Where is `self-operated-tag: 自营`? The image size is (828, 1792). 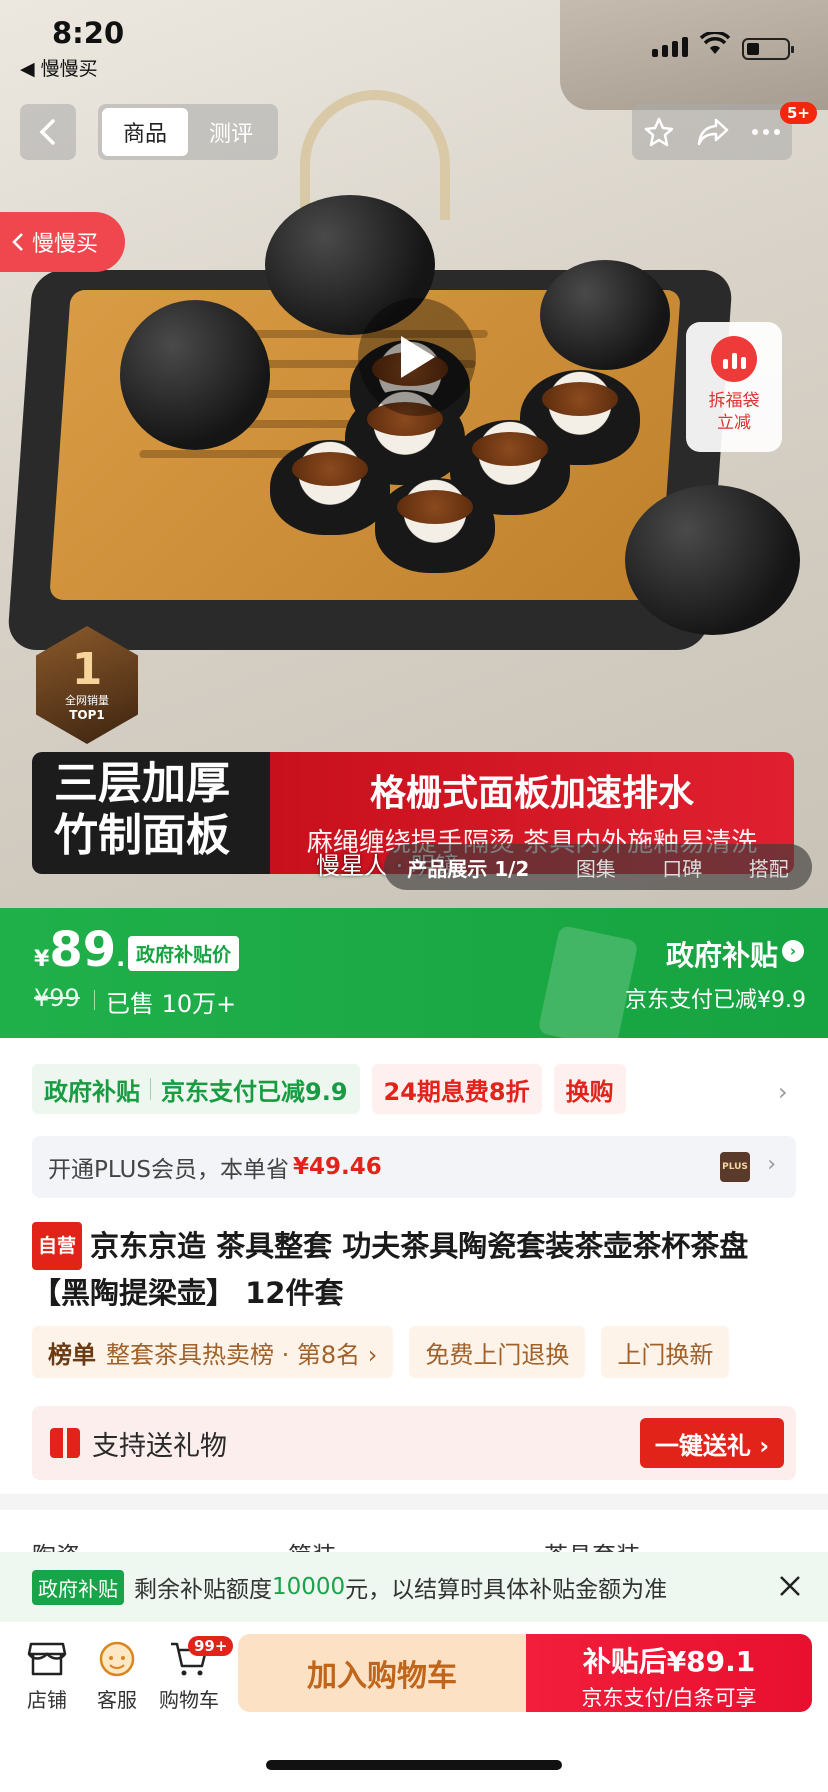 self-operated-tag: 自营 is located at coordinates (57, 1246).